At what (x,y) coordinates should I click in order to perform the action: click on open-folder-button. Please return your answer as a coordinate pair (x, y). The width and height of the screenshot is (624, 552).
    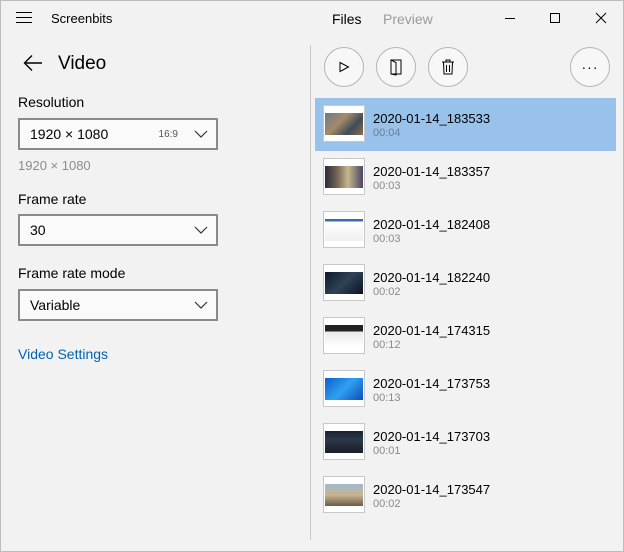
    Looking at the image, I should click on (396, 67).